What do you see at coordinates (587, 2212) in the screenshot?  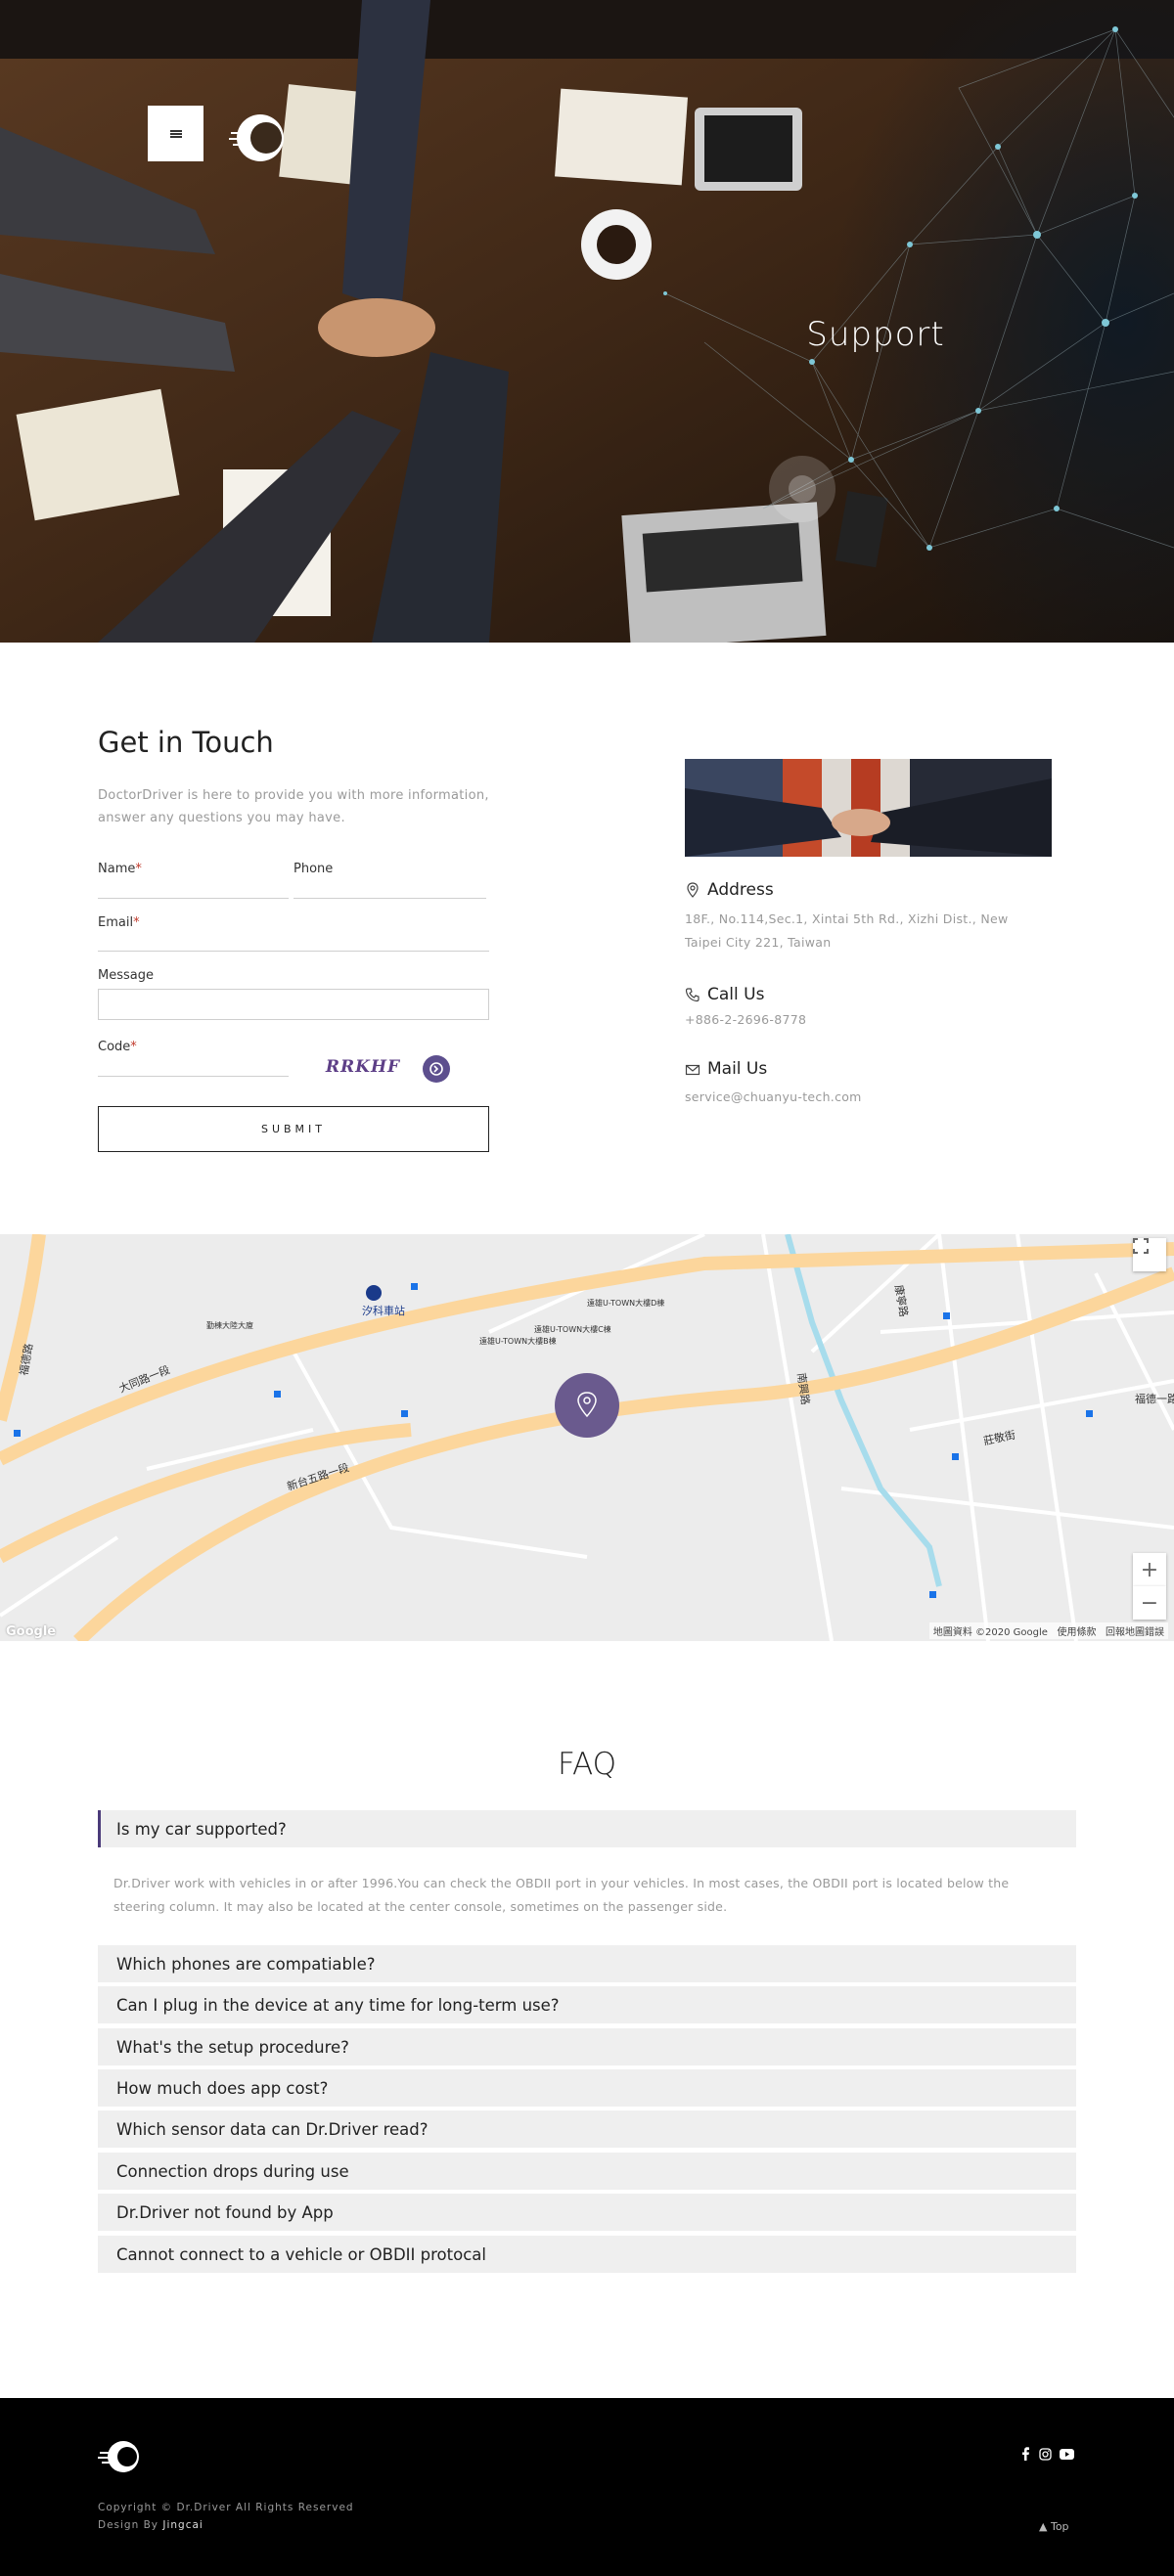 I see `faq-item: Dr.Driver not found by App` at bounding box center [587, 2212].